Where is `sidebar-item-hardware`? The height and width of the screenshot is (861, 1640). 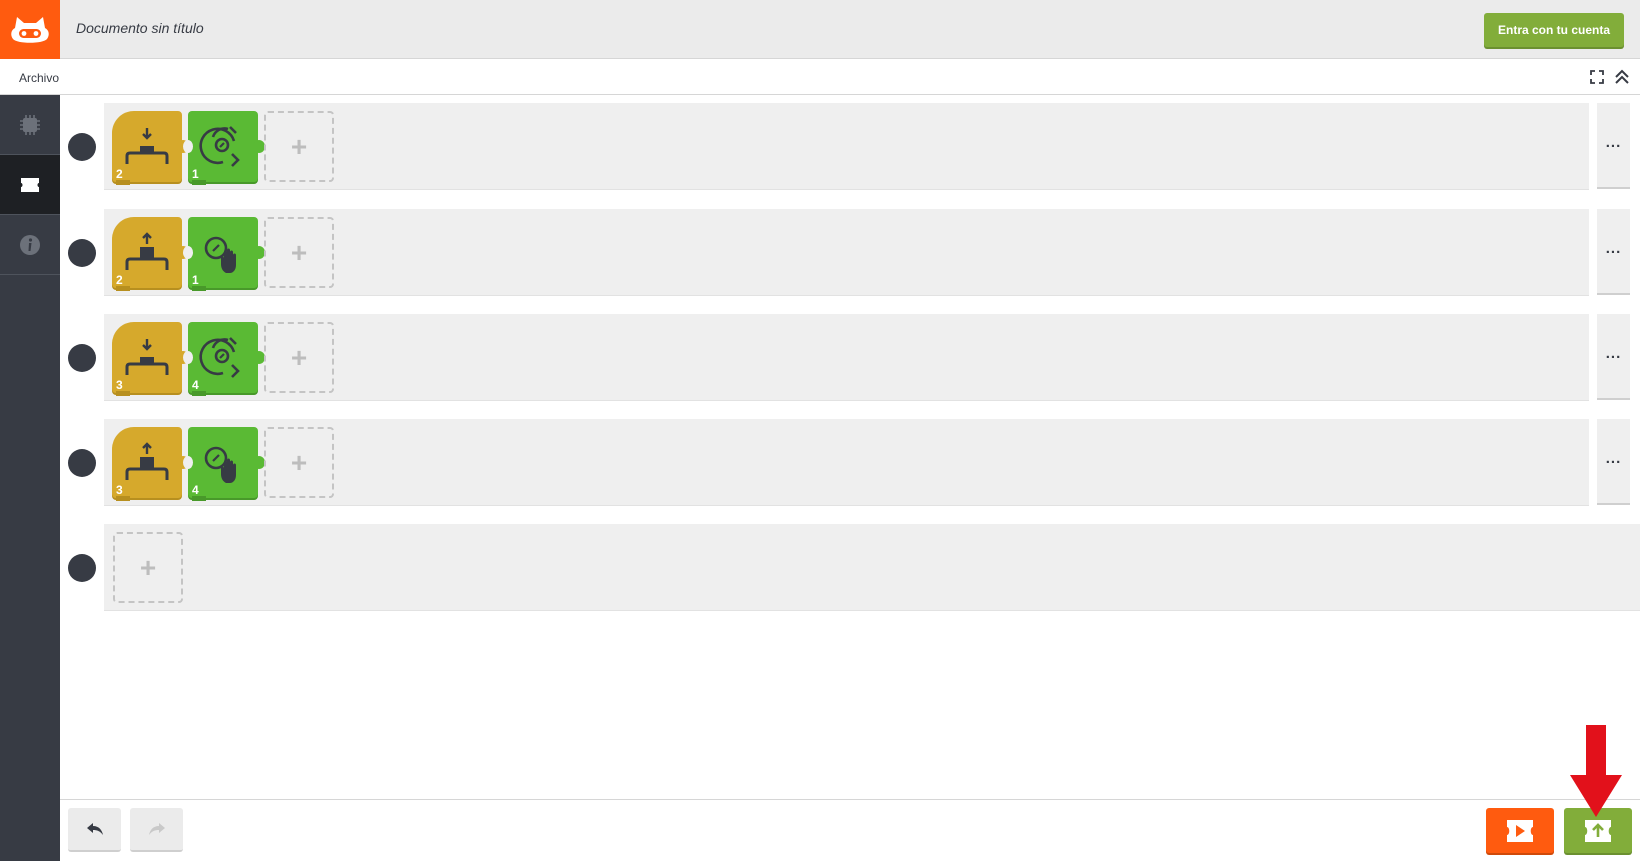 sidebar-item-hardware is located at coordinates (30, 125).